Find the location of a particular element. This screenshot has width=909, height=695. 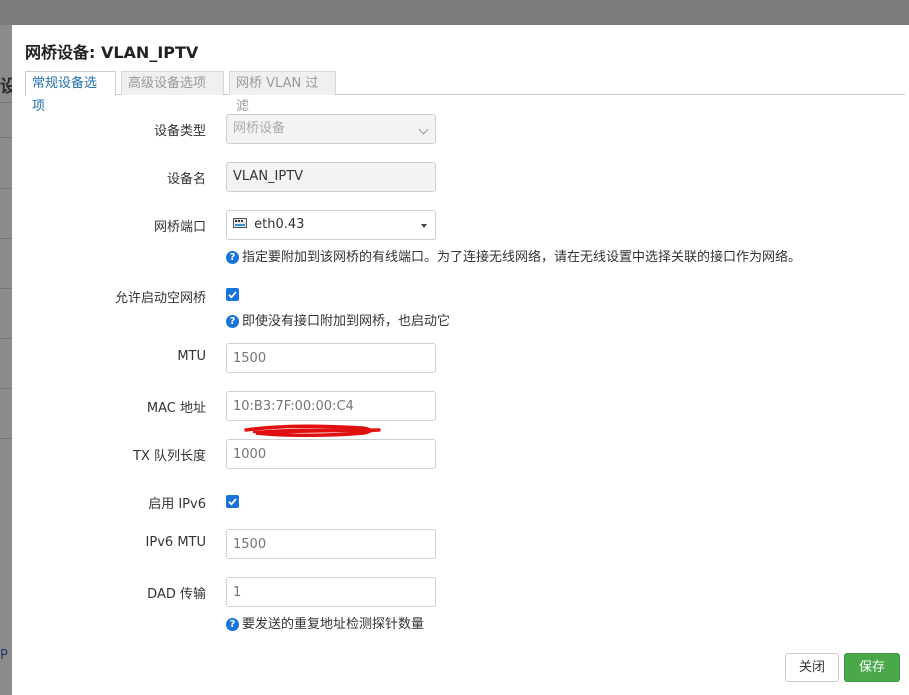

chevron-down-icon is located at coordinates (423, 129).